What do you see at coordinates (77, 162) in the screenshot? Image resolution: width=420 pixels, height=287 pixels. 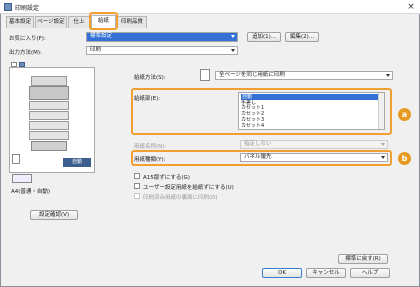 I see `auto-source-label: 自動` at bounding box center [77, 162].